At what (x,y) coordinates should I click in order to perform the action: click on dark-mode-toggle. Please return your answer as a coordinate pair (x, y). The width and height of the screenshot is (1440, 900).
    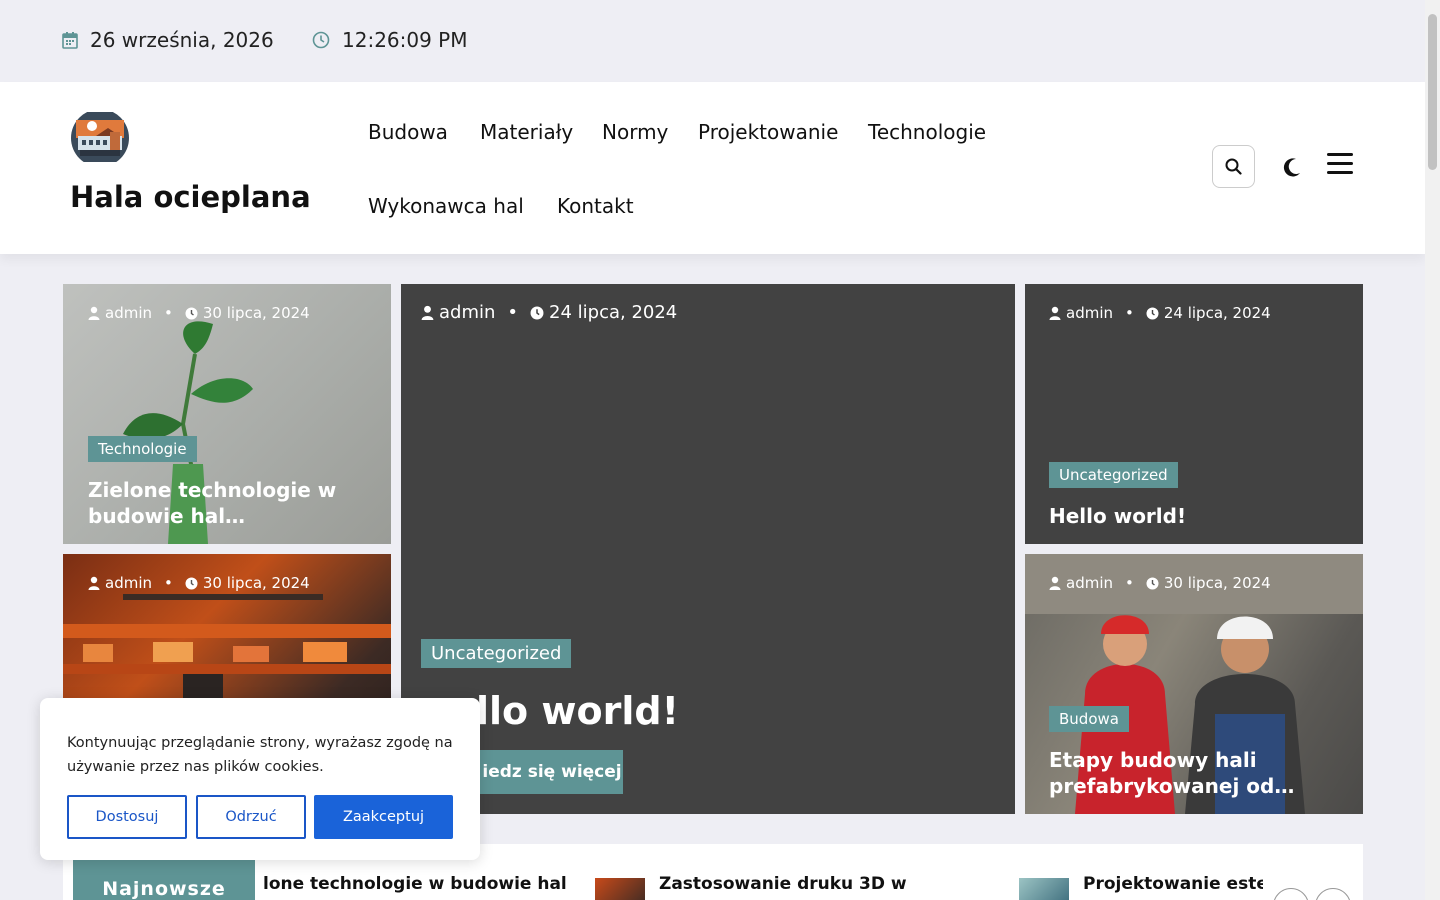
    Looking at the image, I should click on (1292, 167).